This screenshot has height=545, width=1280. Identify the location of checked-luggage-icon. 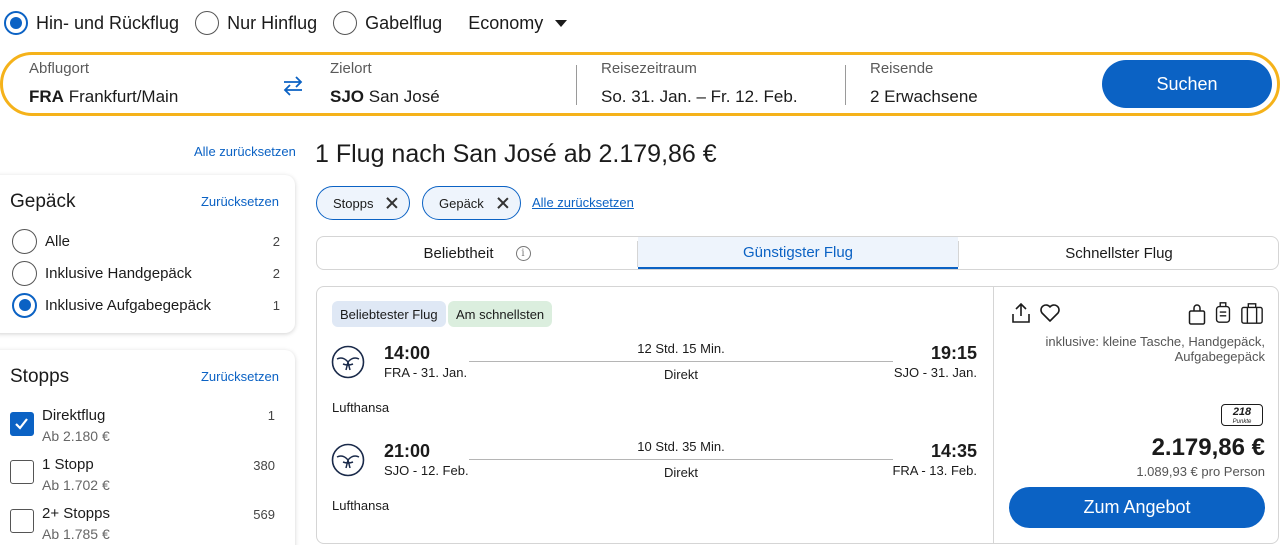
(1252, 313).